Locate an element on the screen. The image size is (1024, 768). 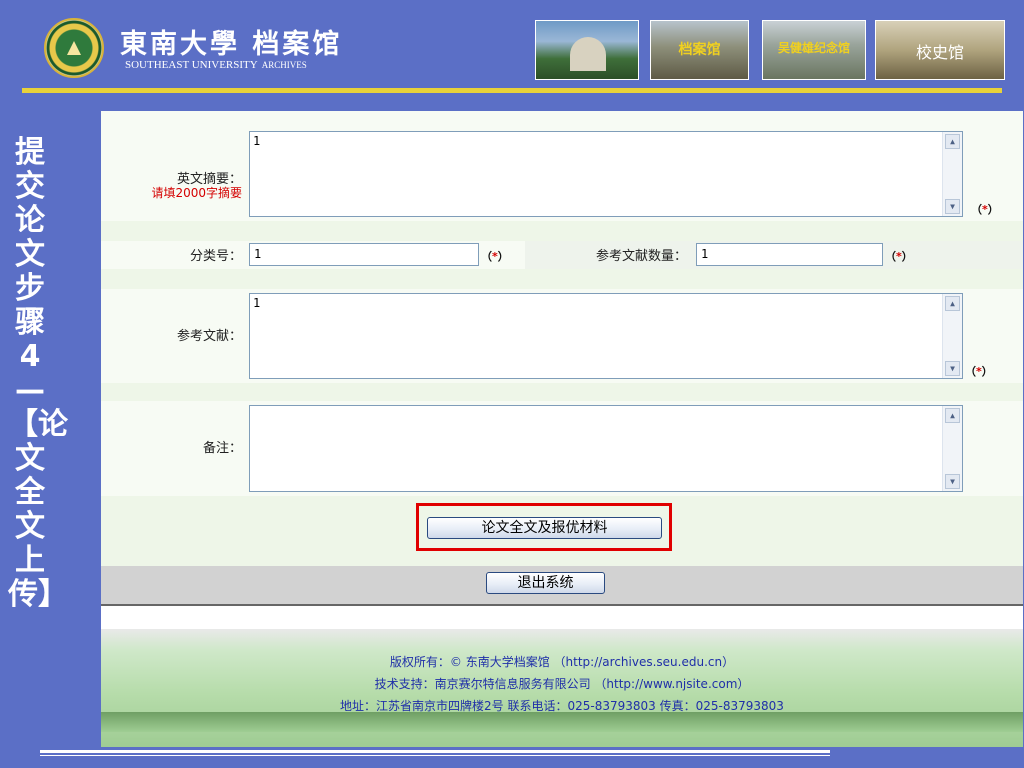
site-title-en-sub: ARCHIVES is located at coordinates (284, 65).